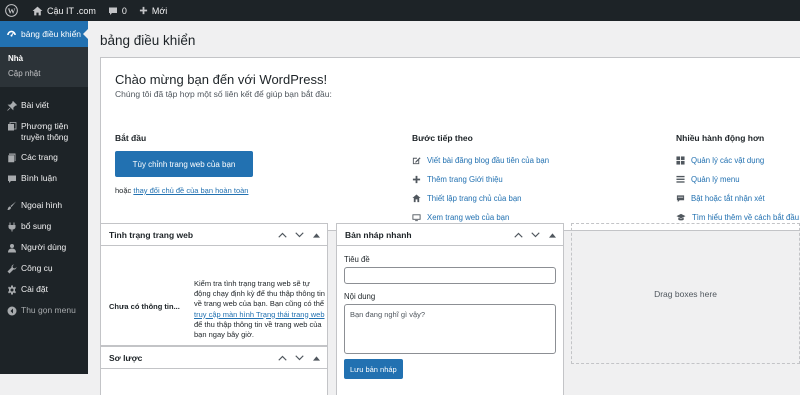 The width and height of the screenshot is (800, 395). Describe the element at coordinates (715, 179) in the screenshot. I see `manage-menus-link: Quản lý menu` at that location.